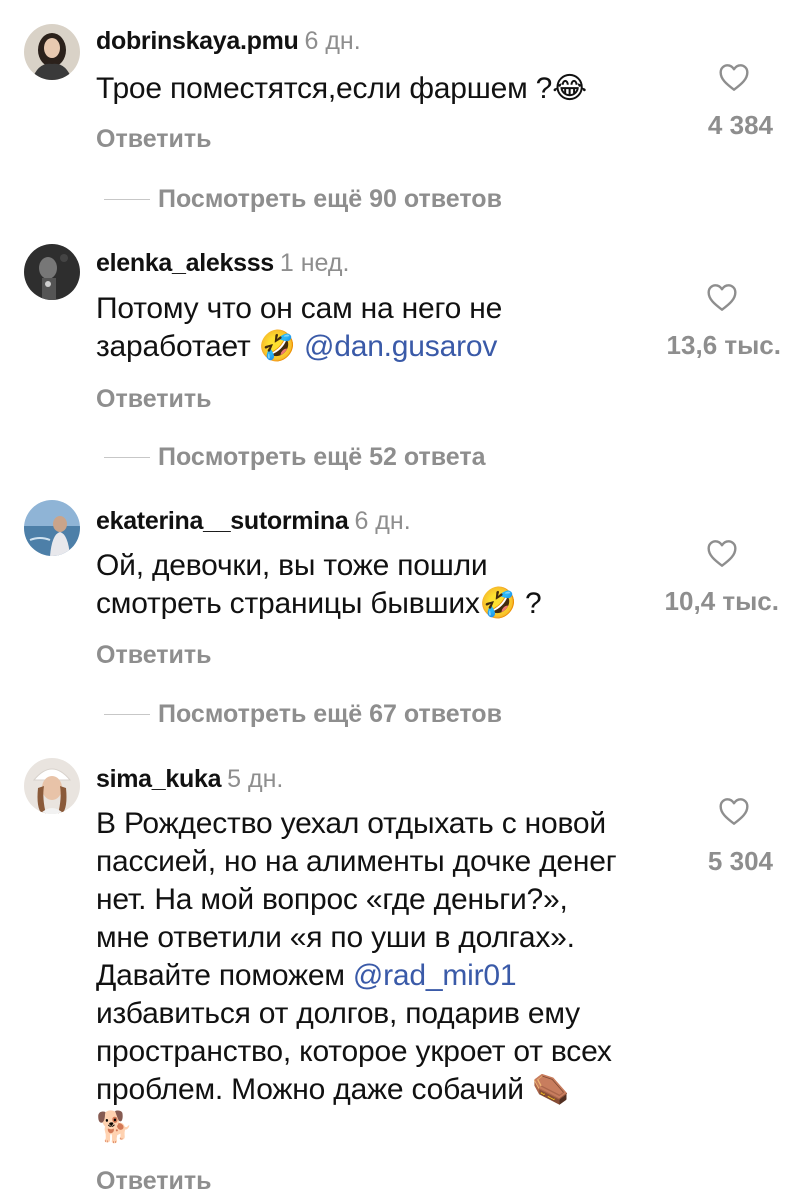  What do you see at coordinates (255, 779) in the screenshot?
I see `timestamp: 5 дн.` at bounding box center [255, 779].